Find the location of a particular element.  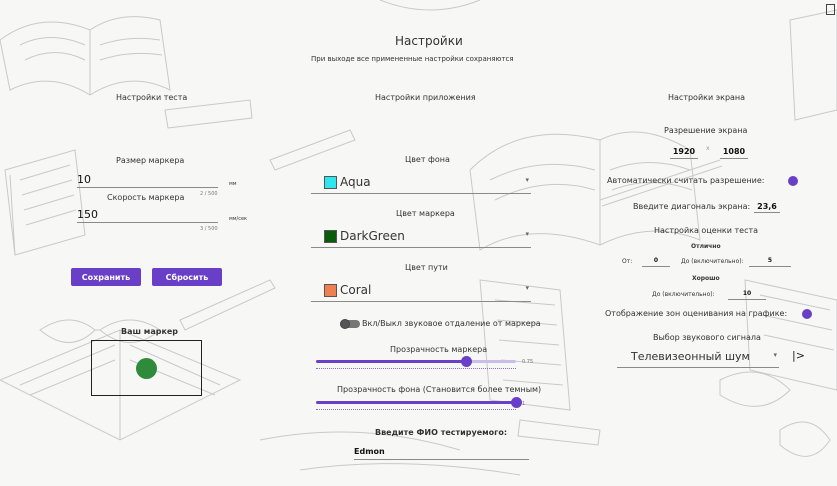

bg-color-label: Цвет фона is located at coordinates (427, 159).